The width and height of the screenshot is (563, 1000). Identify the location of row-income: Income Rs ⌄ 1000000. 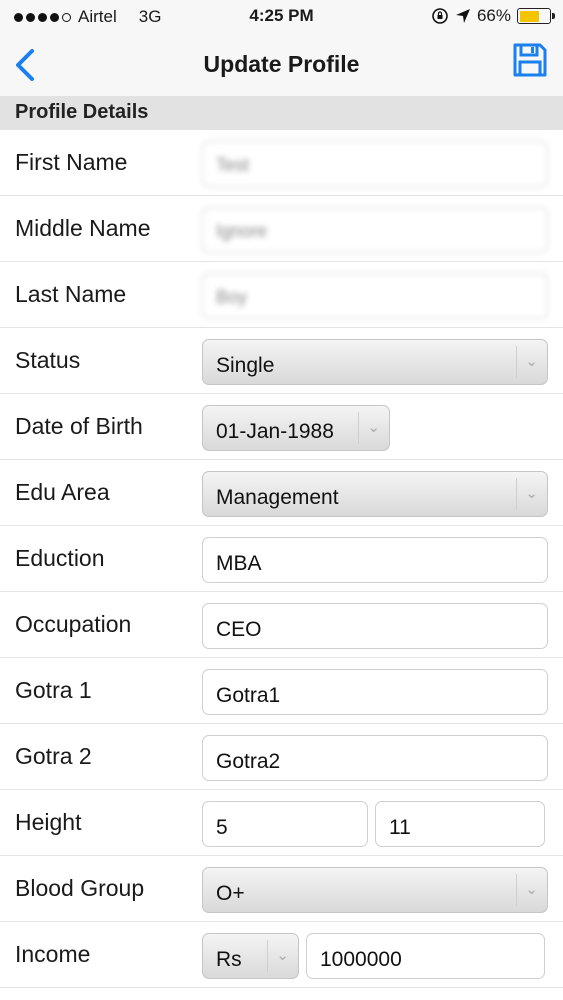
(281, 955).